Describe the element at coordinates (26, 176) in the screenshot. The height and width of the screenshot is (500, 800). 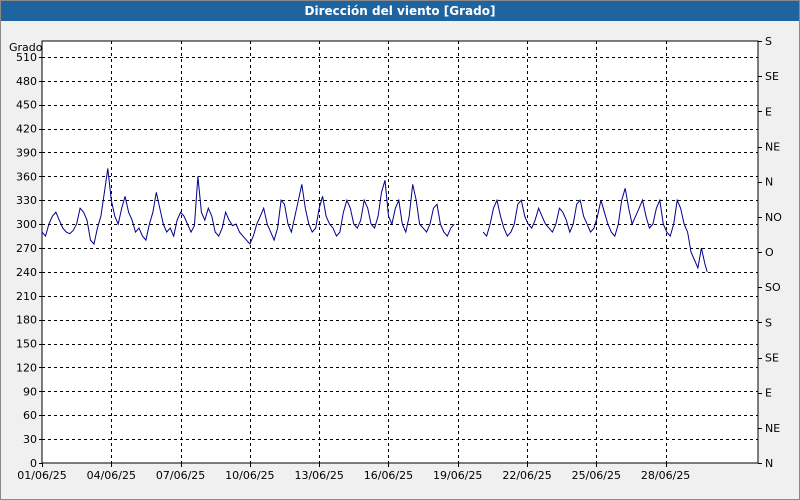
I see `y-tick-label: 360` at that location.